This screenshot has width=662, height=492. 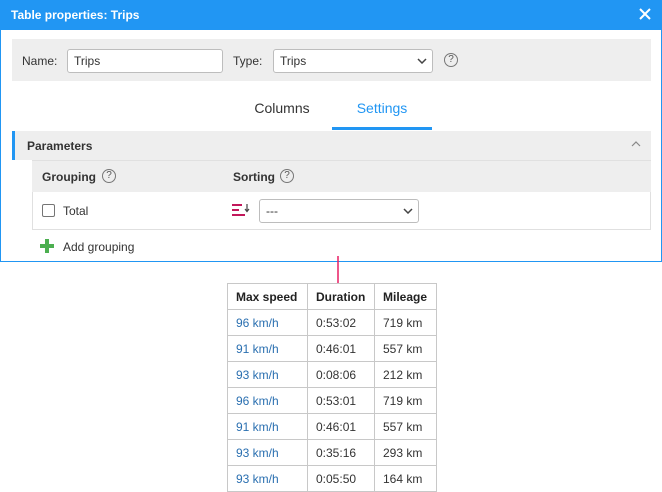 What do you see at coordinates (341, 400) in the screenshot?
I see `duration-cell: 0:53:01` at bounding box center [341, 400].